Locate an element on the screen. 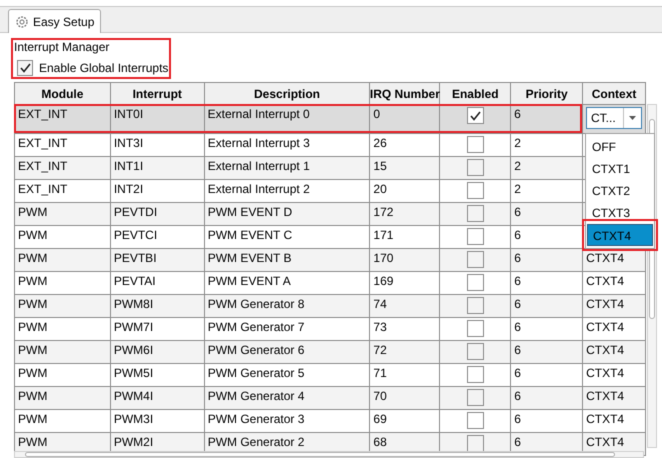 The height and width of the screenshot is (458, 662). column-header: IRQ Number is located at coordinates (405, 94).